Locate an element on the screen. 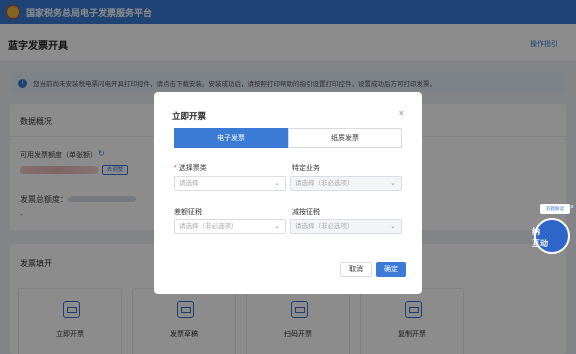 This screenshot has width=576, height=354. diff-tax-placeholder: 请选择（非必选项） is located at coordinates (208, 226).